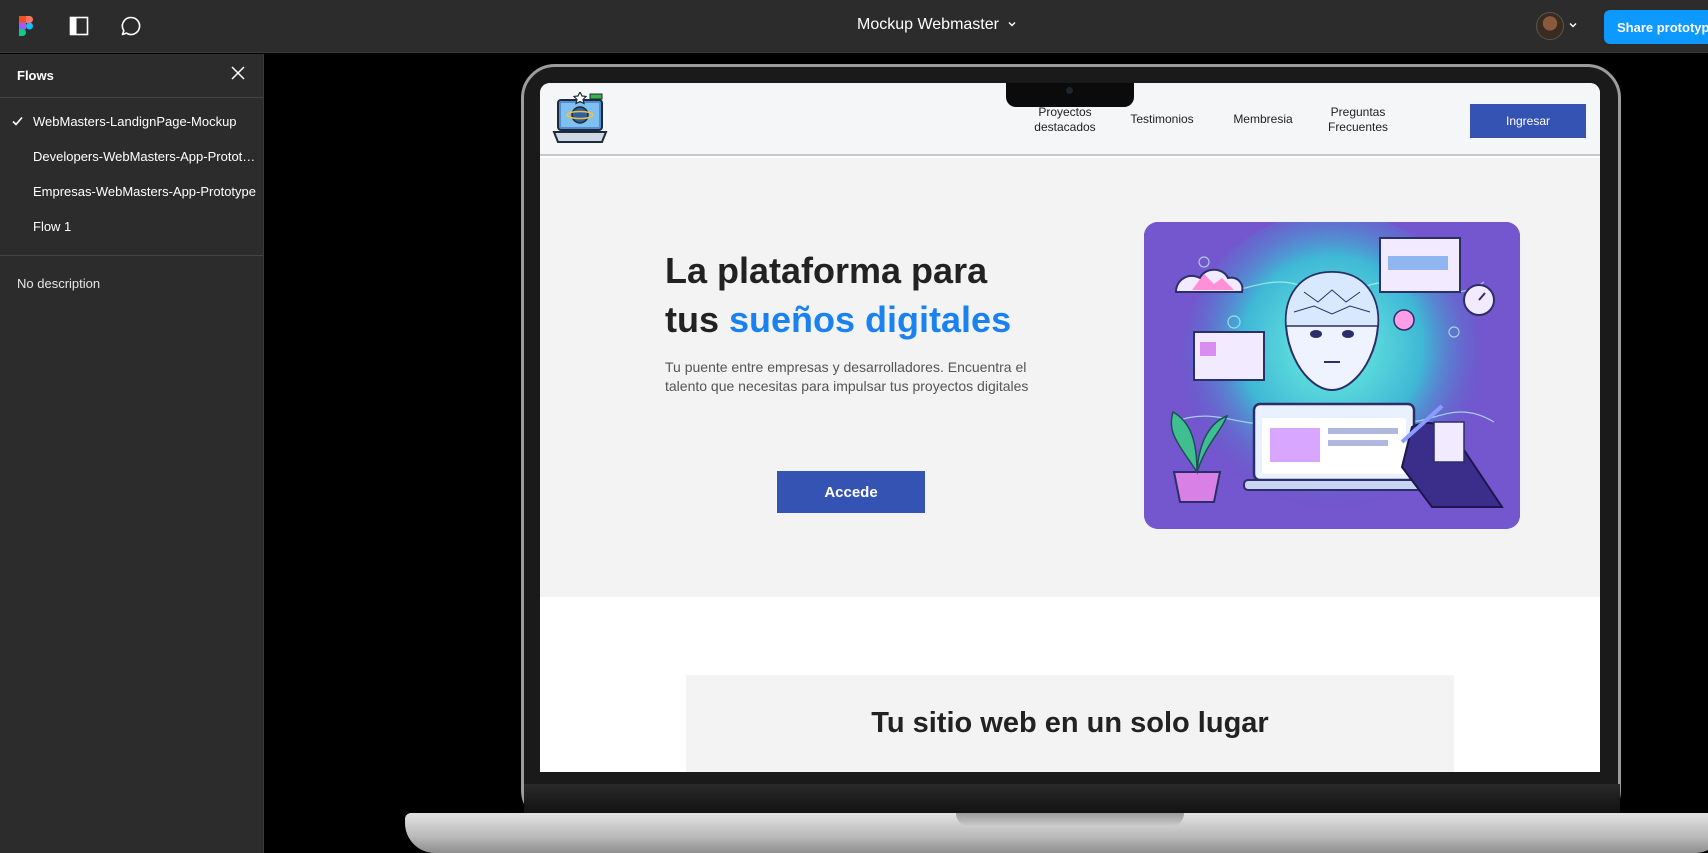 This screenshot has width=1708, height=853. What do you see at coordinates (1528, 121) in the screenshot?
I see `login-button: Ingresar` at bounding box center [1528, 121].